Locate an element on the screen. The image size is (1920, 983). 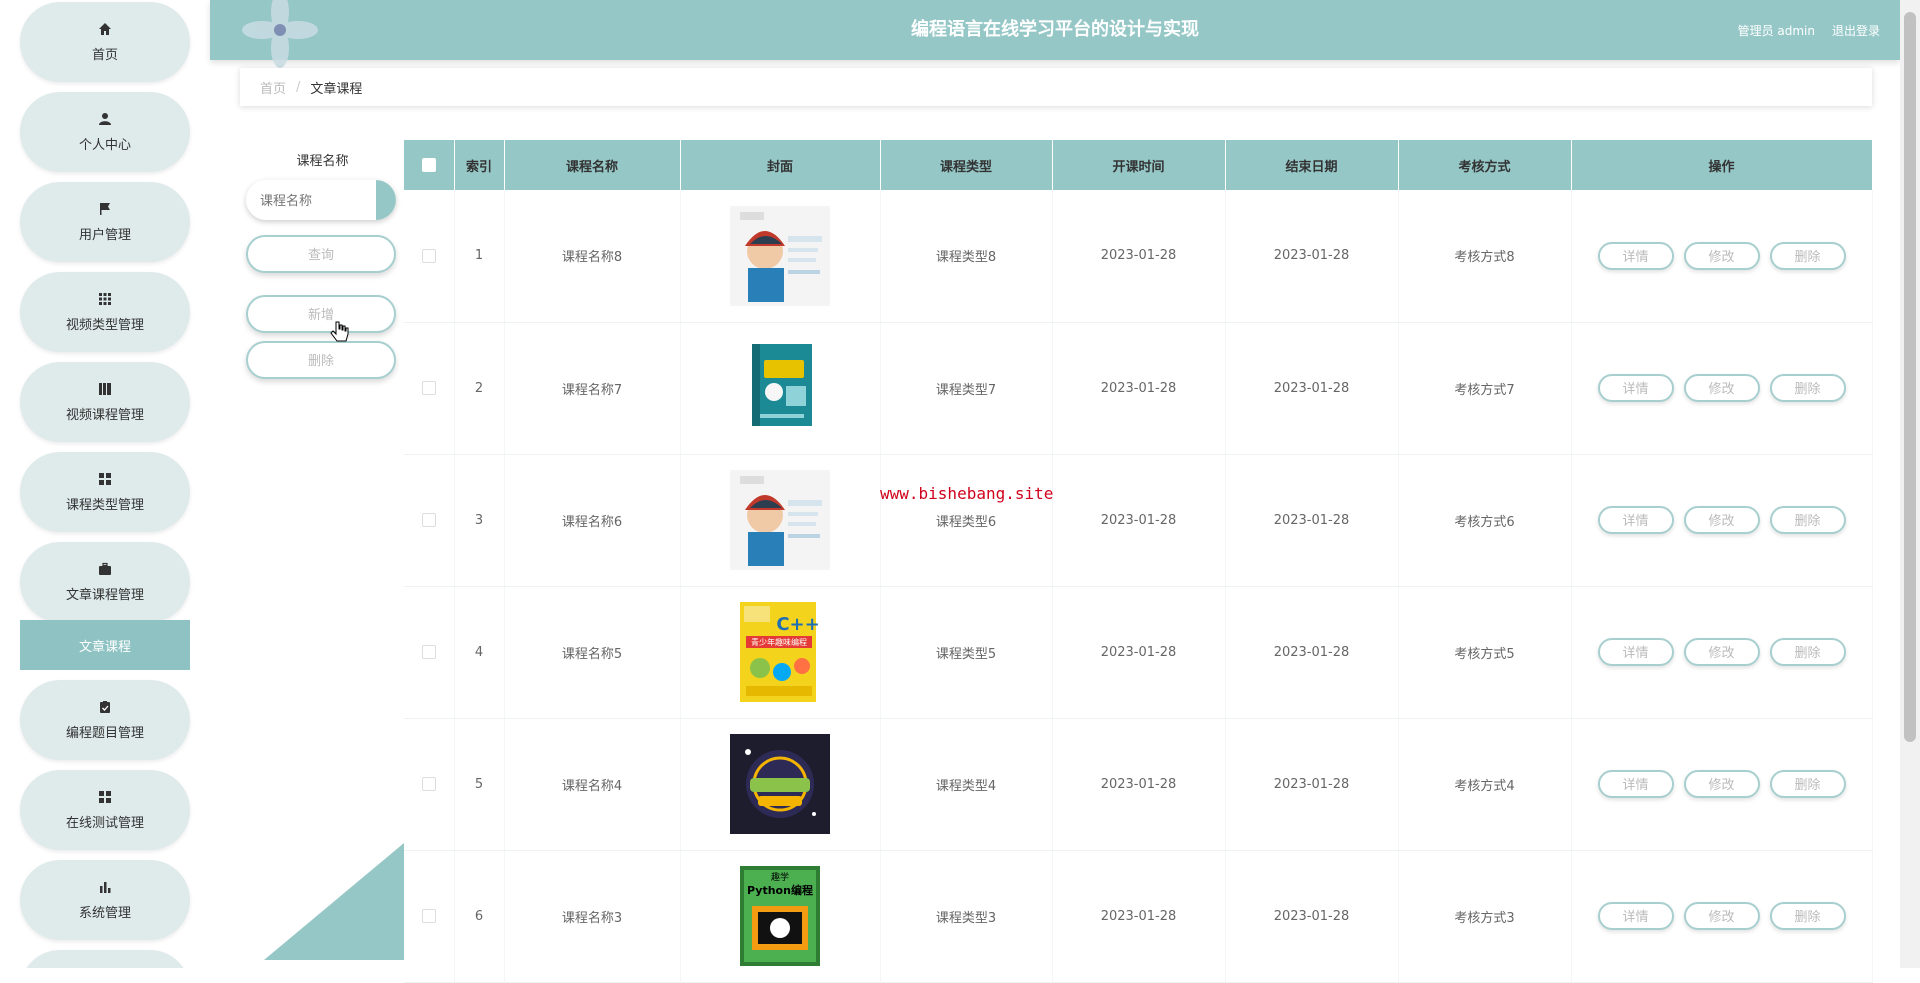
column-header: 开课时间 is located at coordinates (1139, 165).